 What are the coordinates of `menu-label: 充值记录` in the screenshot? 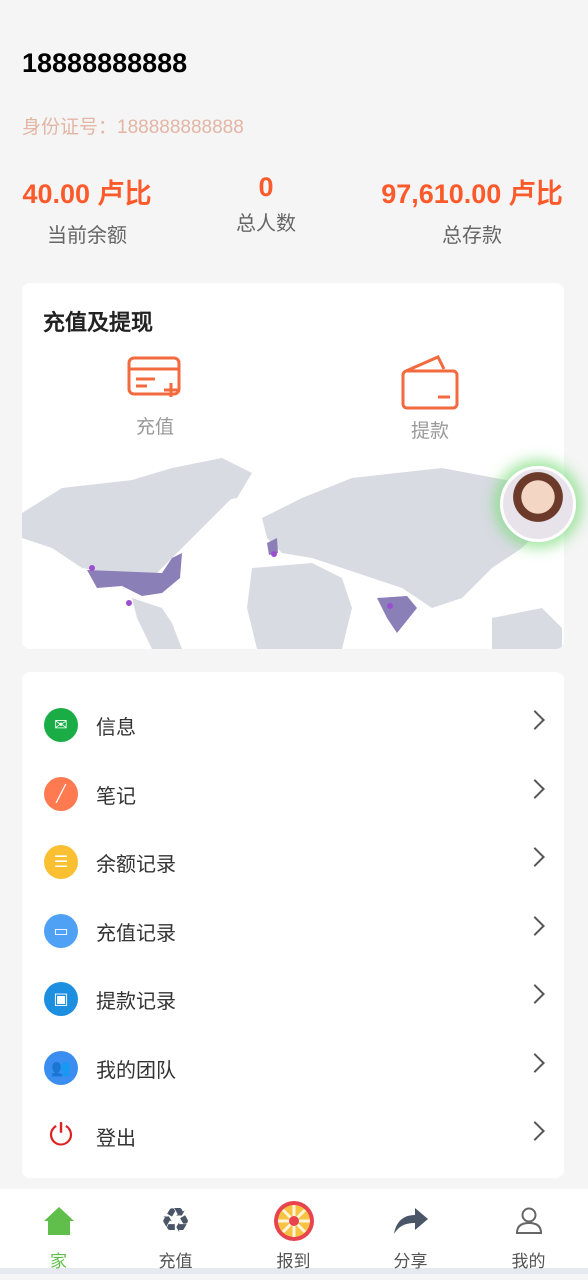 It's located at (136, 933).